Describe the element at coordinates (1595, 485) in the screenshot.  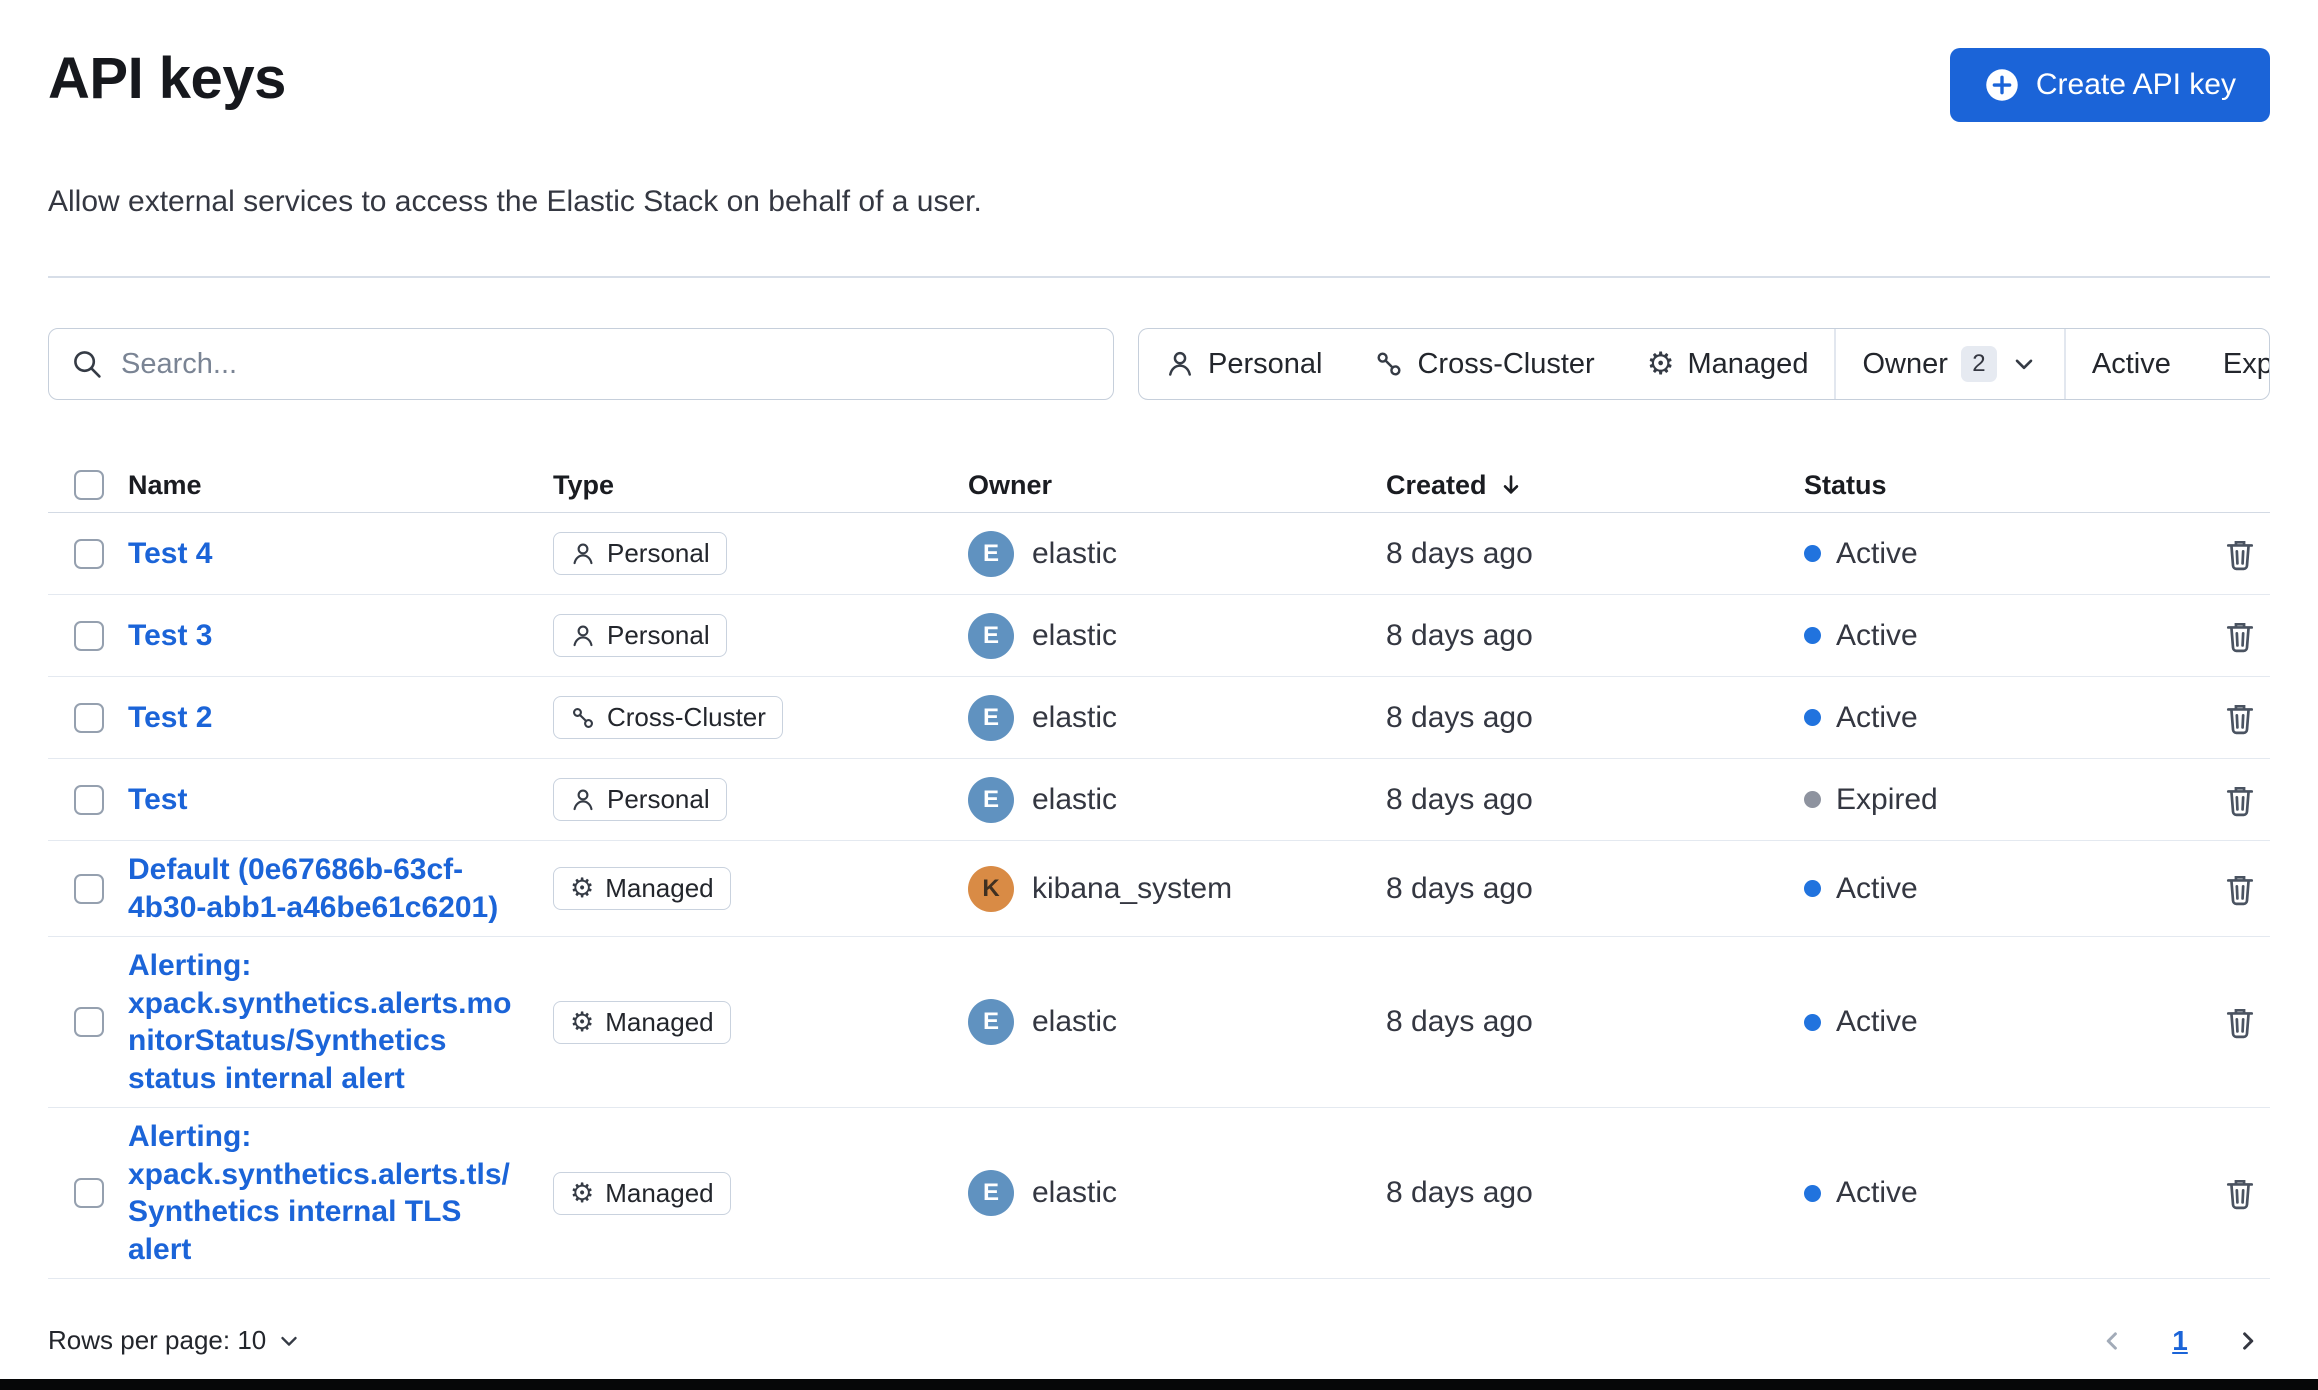
I see `column-header-created: Created` at that location.